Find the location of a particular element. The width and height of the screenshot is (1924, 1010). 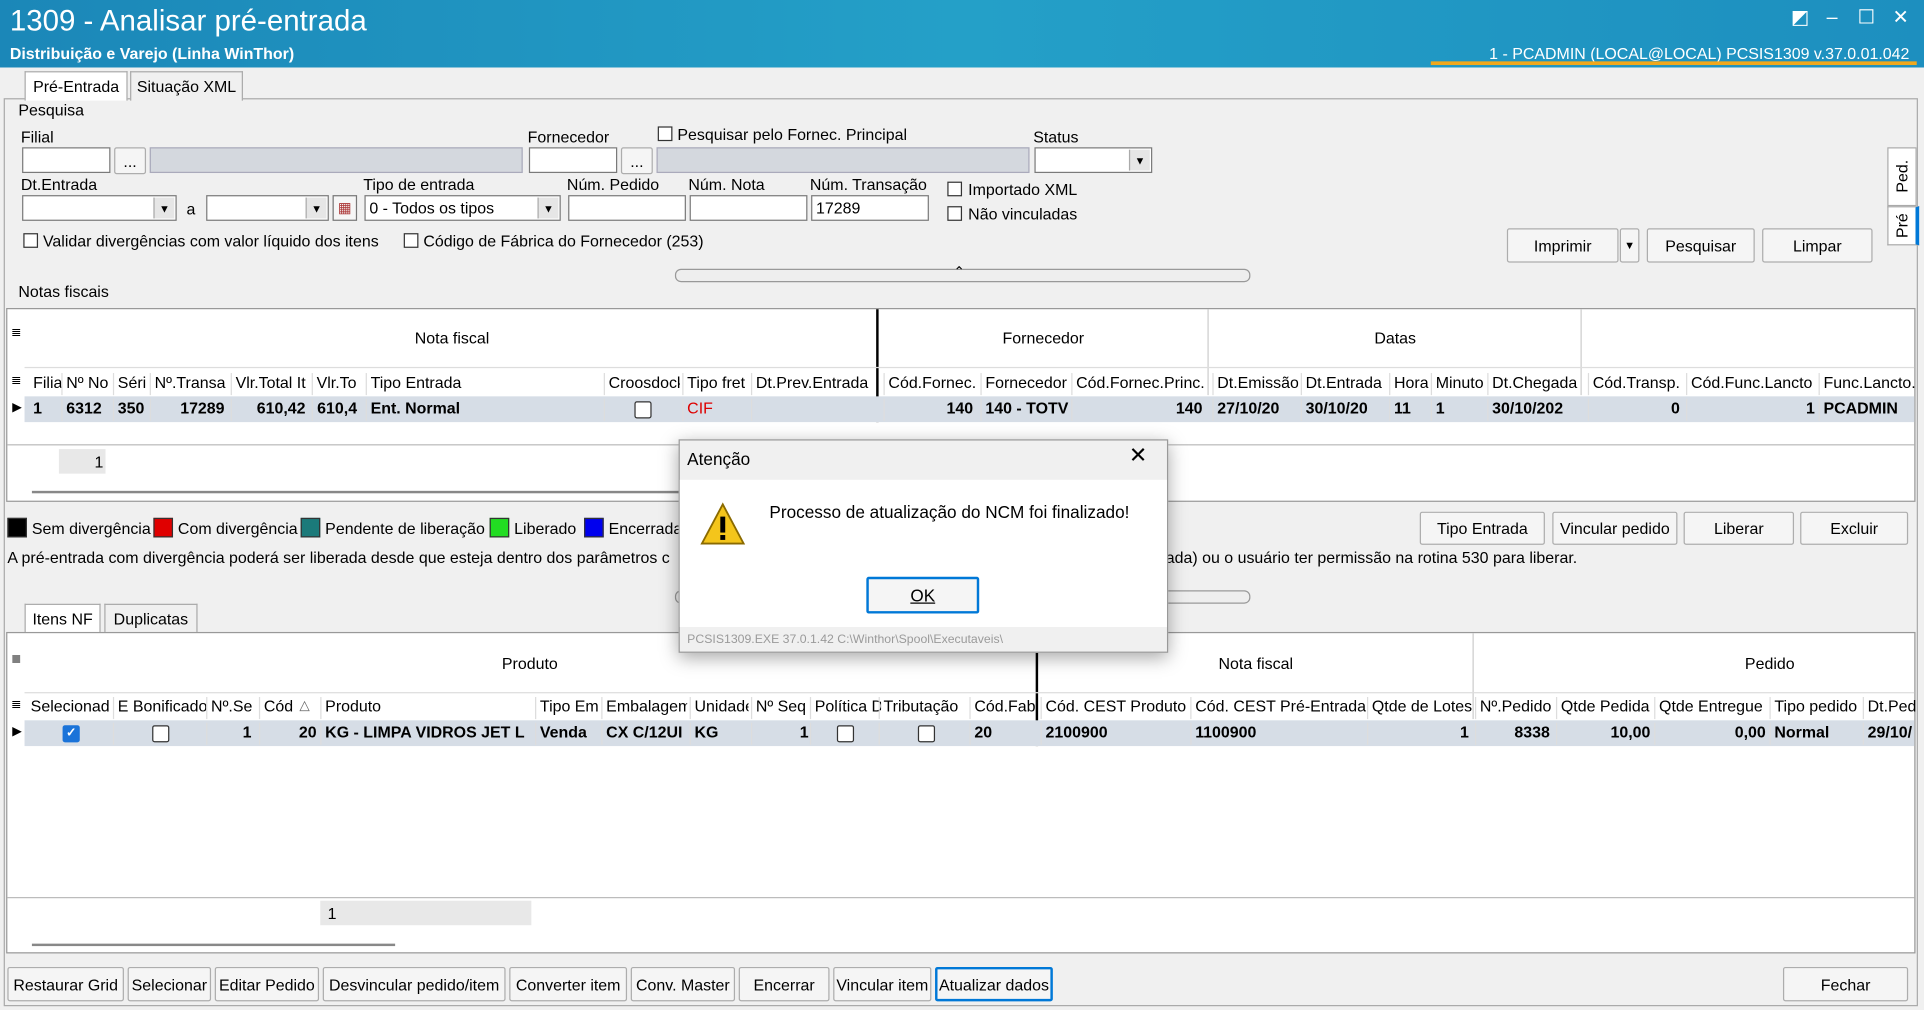

notas-column-header-7: Croosdock is located at coordinates (641, 384).